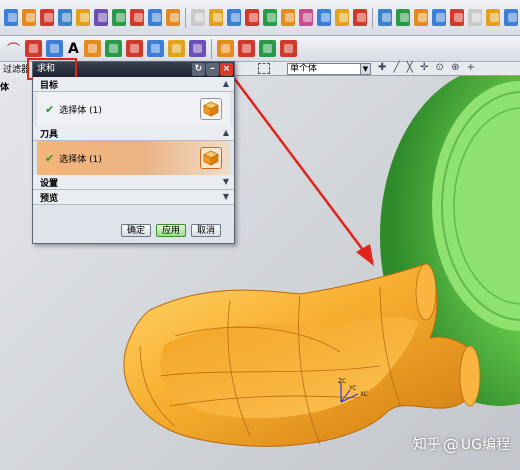 The image size is (520, 470). Describe the element at coordinates (342, 381) in the screenshot. I see `zc-axis-label: ZC` at that location.